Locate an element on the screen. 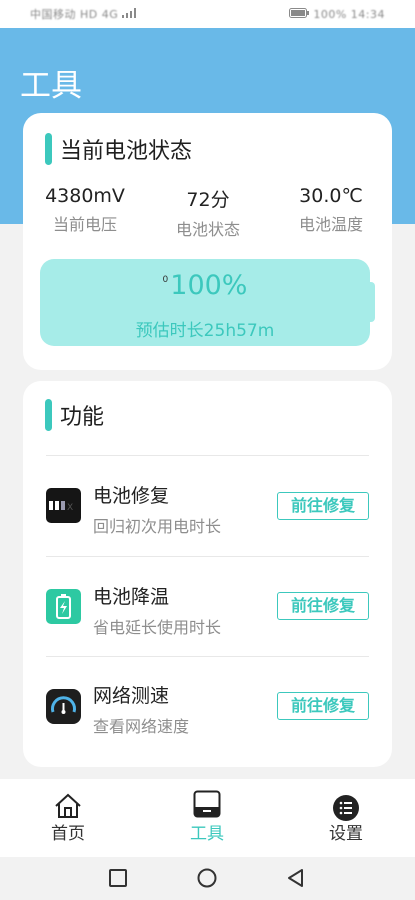 The image size is (415, 900). voltage-label: 当前电压 is located at coordinates (84, 224).